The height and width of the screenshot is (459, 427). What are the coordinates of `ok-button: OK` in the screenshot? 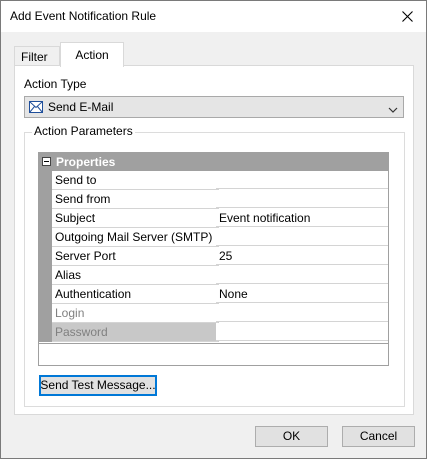 It's located at (291, 436).